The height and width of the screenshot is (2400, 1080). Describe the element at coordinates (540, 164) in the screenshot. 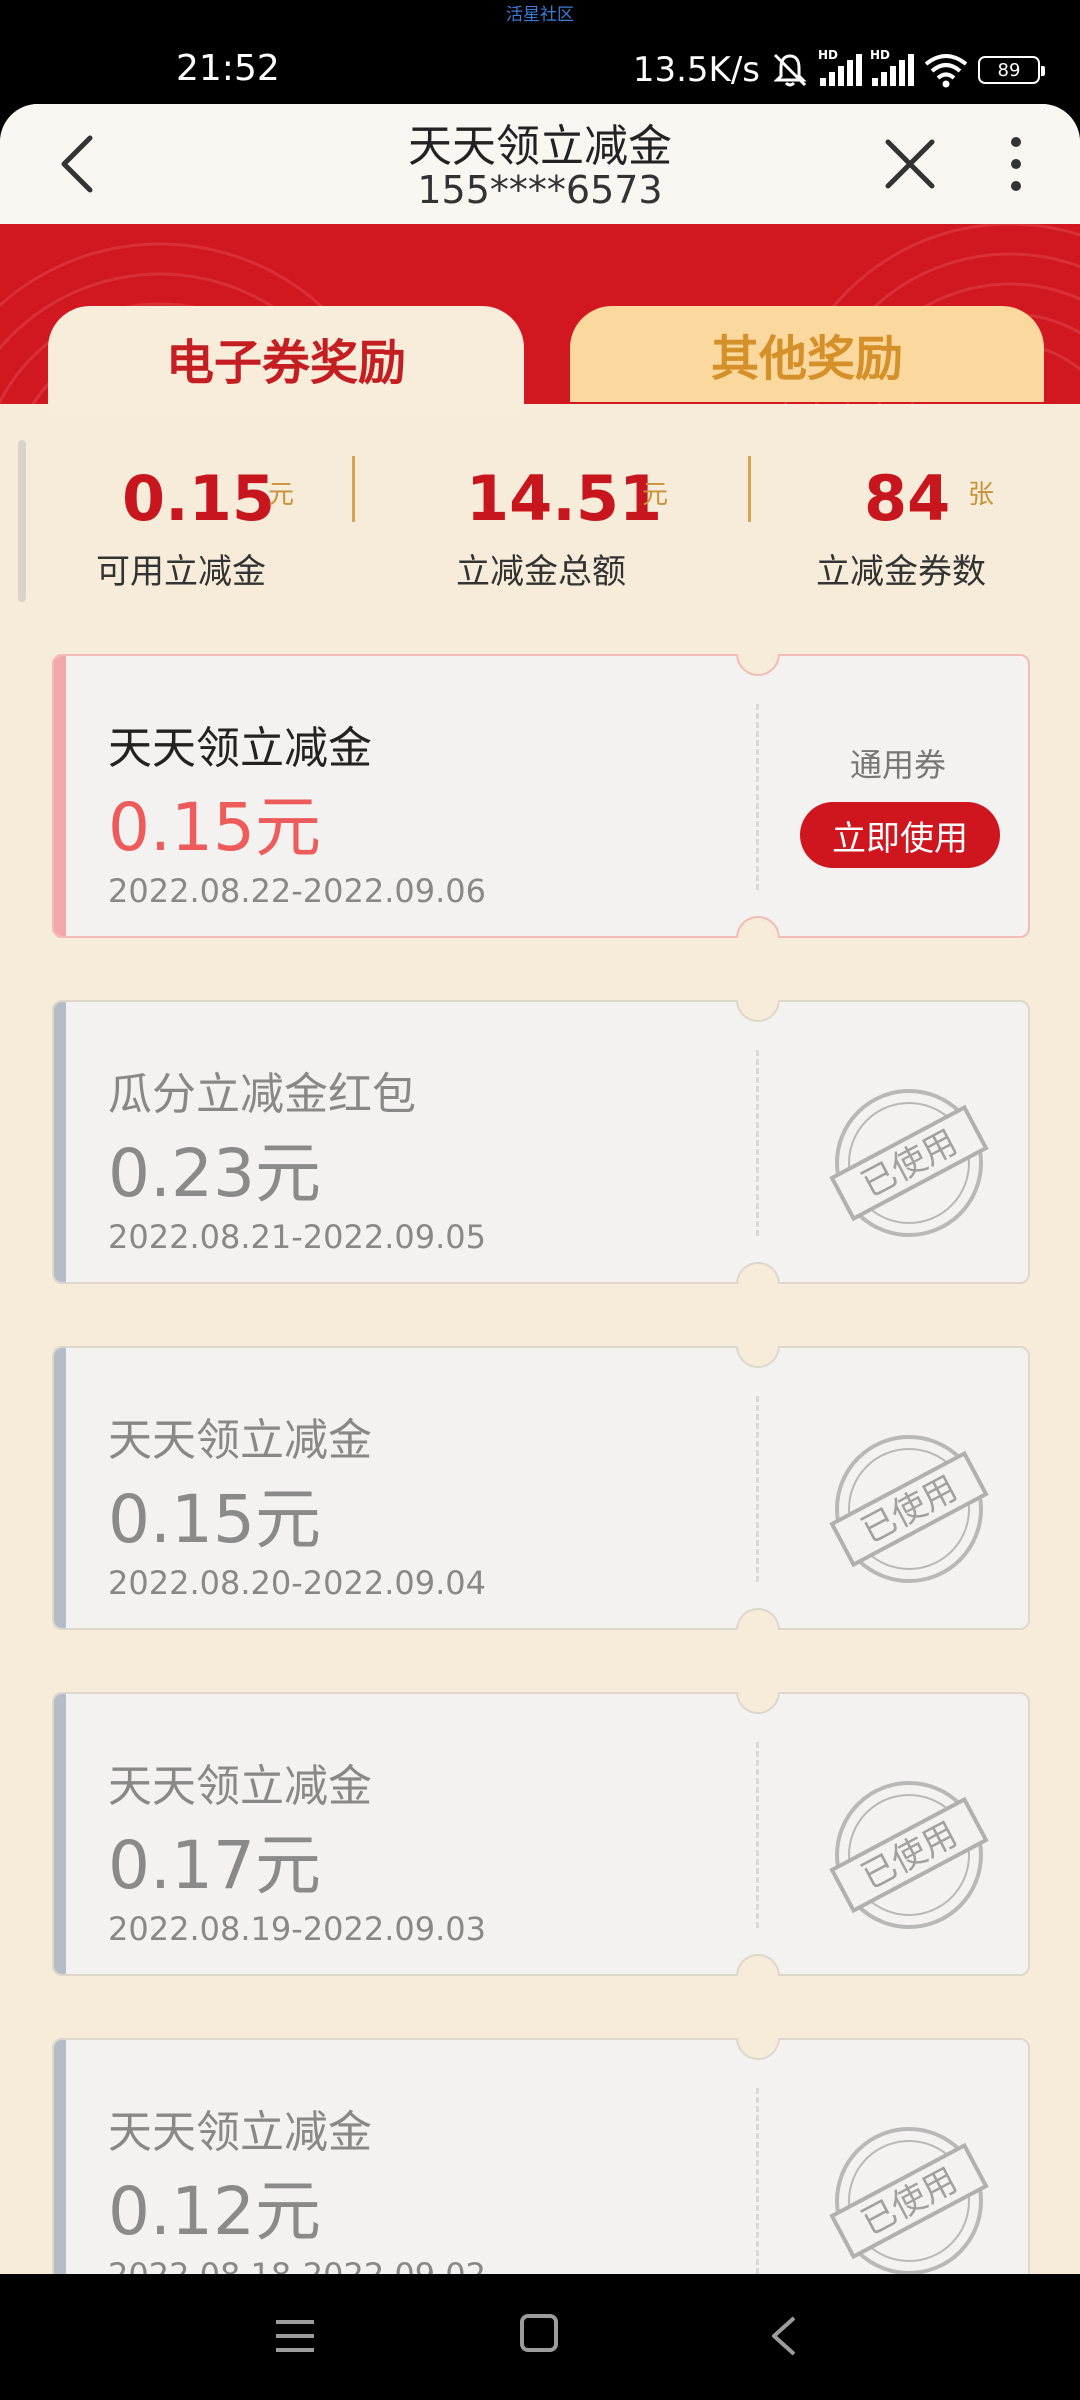

I see `title-bar: 天天领立减金 155****6573` at that location.